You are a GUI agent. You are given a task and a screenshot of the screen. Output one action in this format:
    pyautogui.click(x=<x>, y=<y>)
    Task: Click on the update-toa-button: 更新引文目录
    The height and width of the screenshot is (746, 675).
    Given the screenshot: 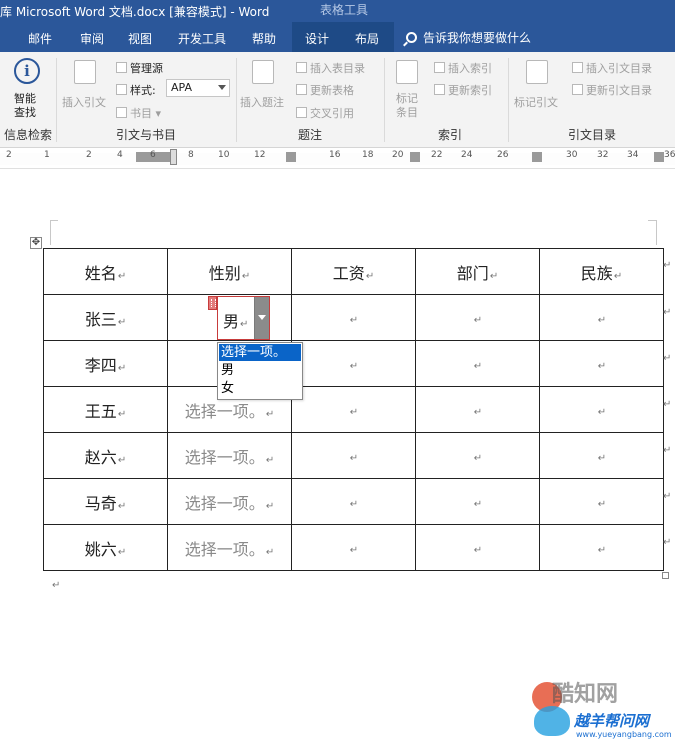 What is the action you would take?
    pyautogui.click(x=612, y=90)
    